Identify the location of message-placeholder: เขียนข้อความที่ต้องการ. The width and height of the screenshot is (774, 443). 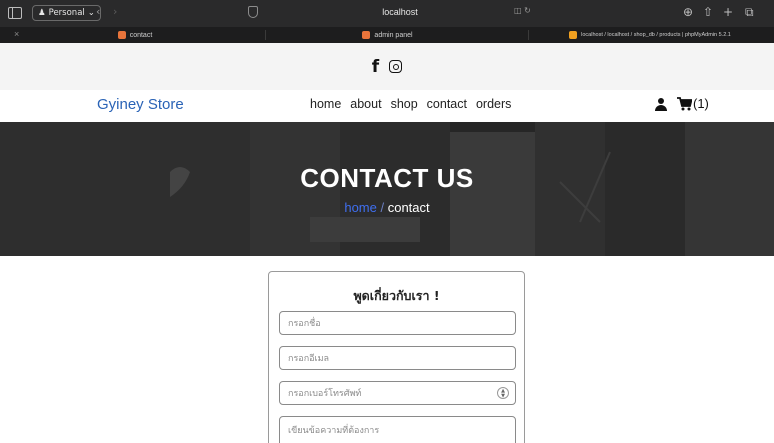
(334, 431).